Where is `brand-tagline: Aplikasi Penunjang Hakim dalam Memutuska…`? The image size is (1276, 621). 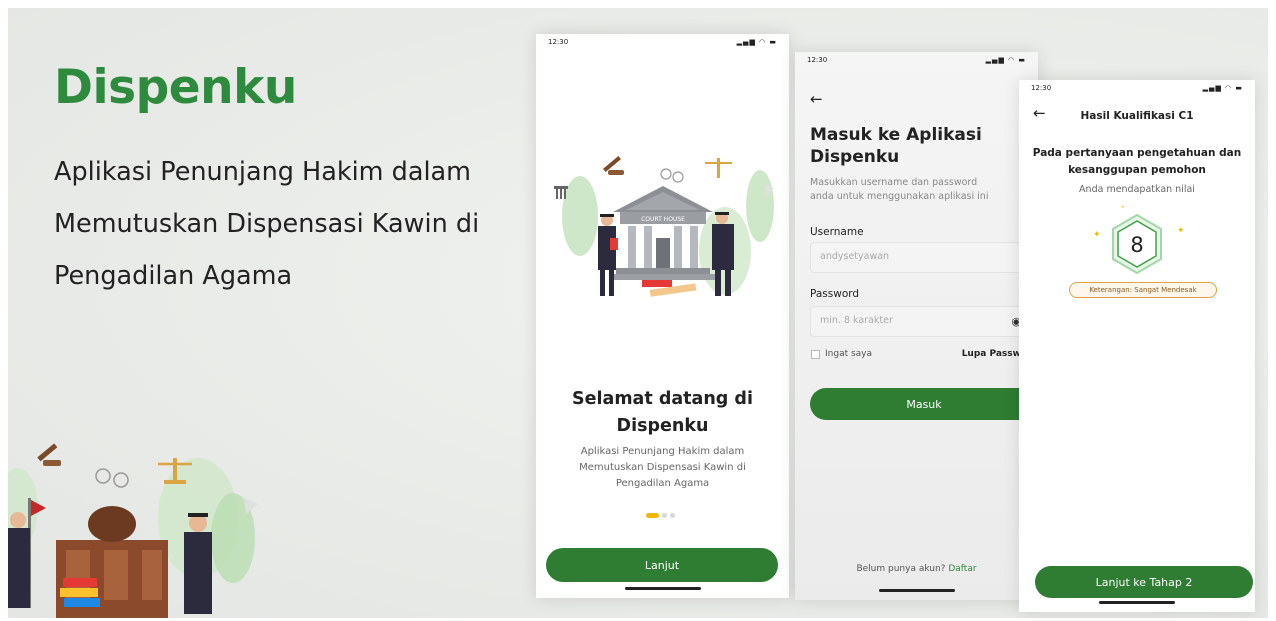 brand-tagline: Aplikasi Penunjang Hakim dalam Memutuska… is located at coordinates (267, 224).